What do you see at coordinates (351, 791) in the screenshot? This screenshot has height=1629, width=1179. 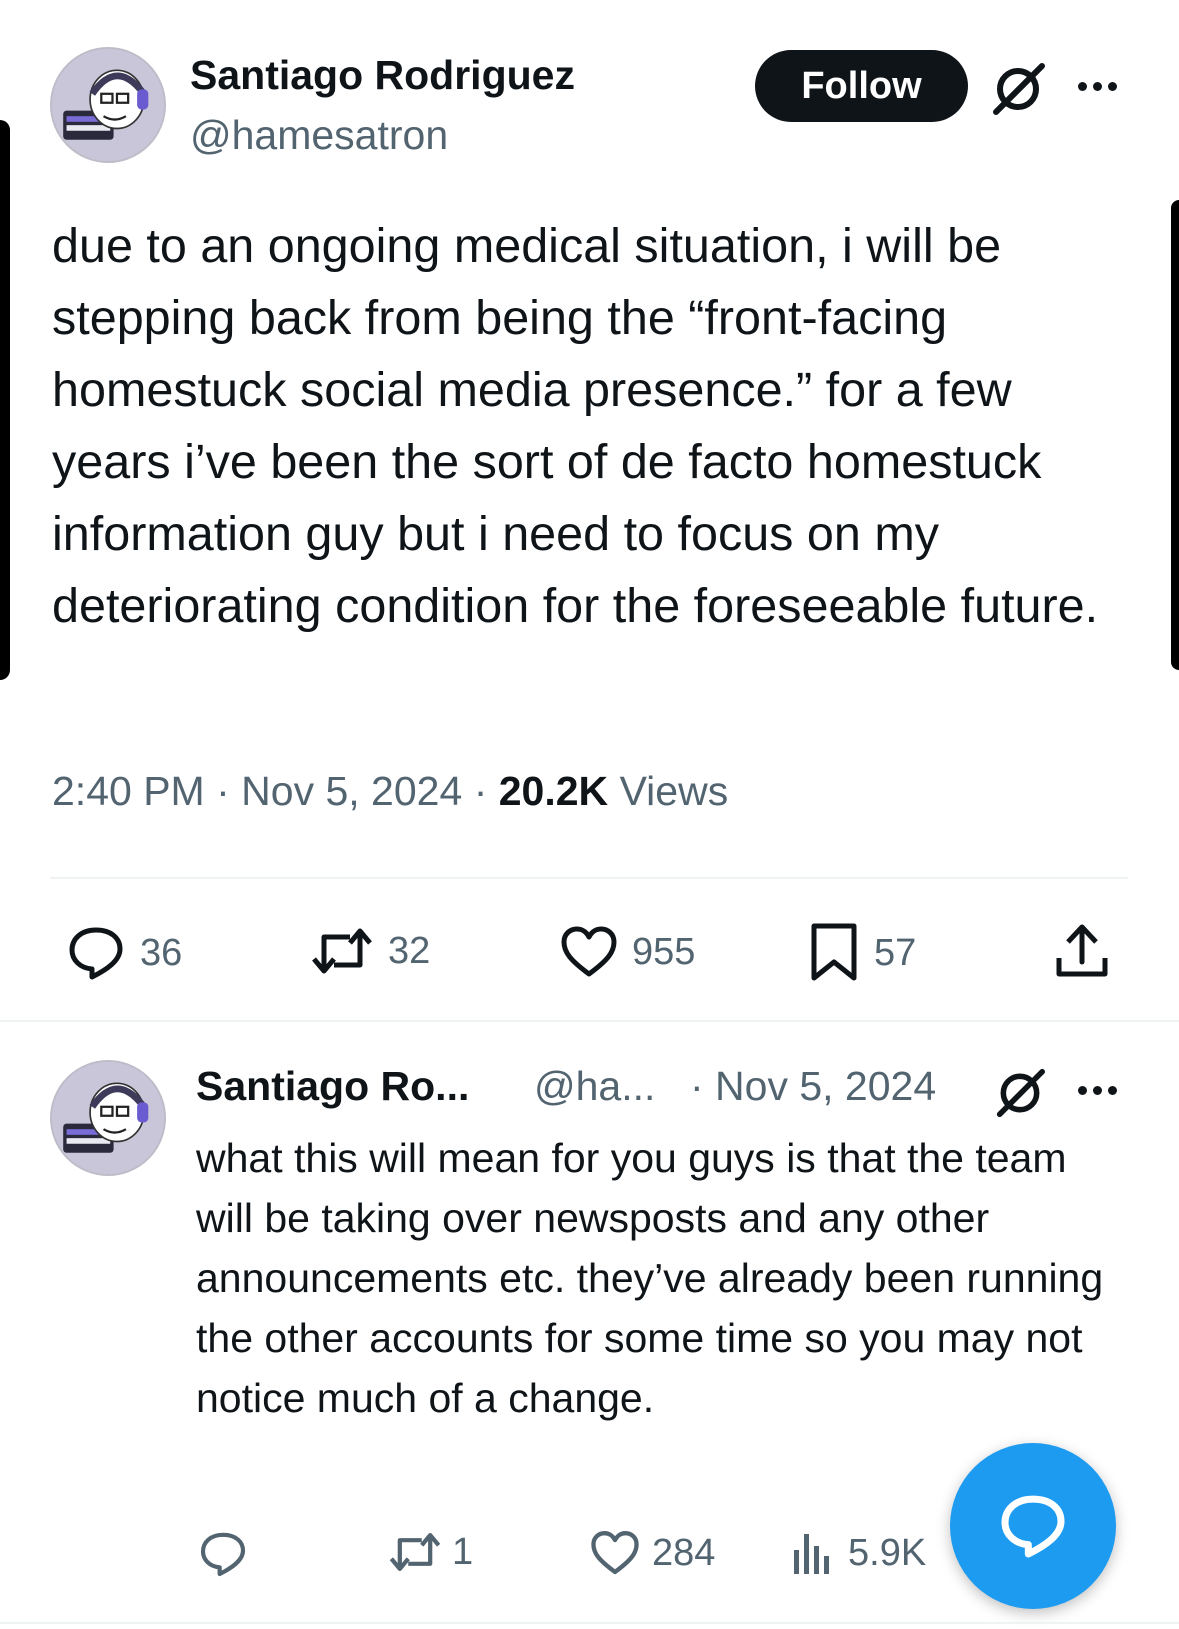 I see `tweet-date: Nov 5, 2024` at bounding box center [351, 791].